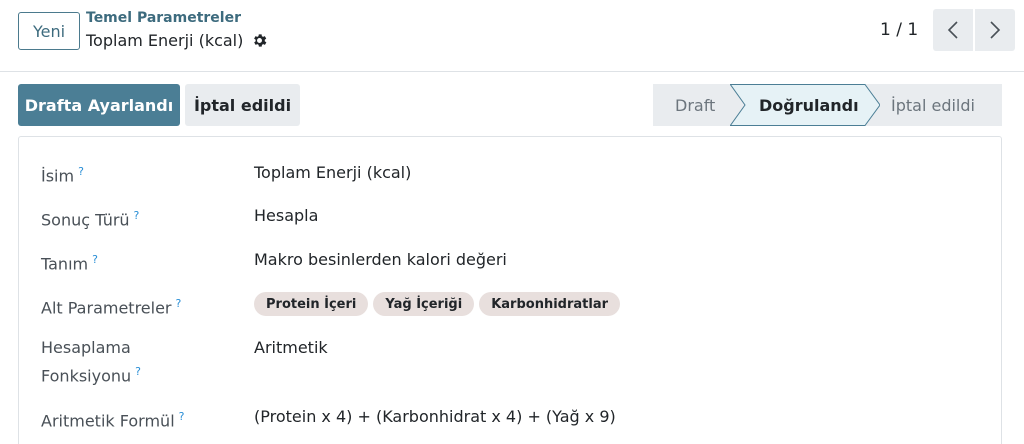  What do you see at coordinates (809, 105) in the screenshot?
I see `stage-validated: Doğrulandı` at bounding box center [809, 105].